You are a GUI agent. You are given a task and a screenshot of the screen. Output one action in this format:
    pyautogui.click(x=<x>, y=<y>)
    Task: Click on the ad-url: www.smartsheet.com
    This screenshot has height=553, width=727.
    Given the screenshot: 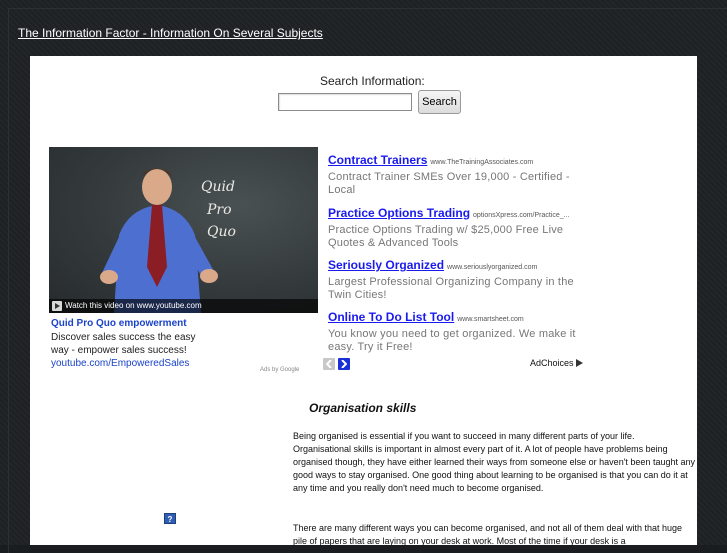 What is the action you would take?
    pyautogui.click(x=490, y=319)
    